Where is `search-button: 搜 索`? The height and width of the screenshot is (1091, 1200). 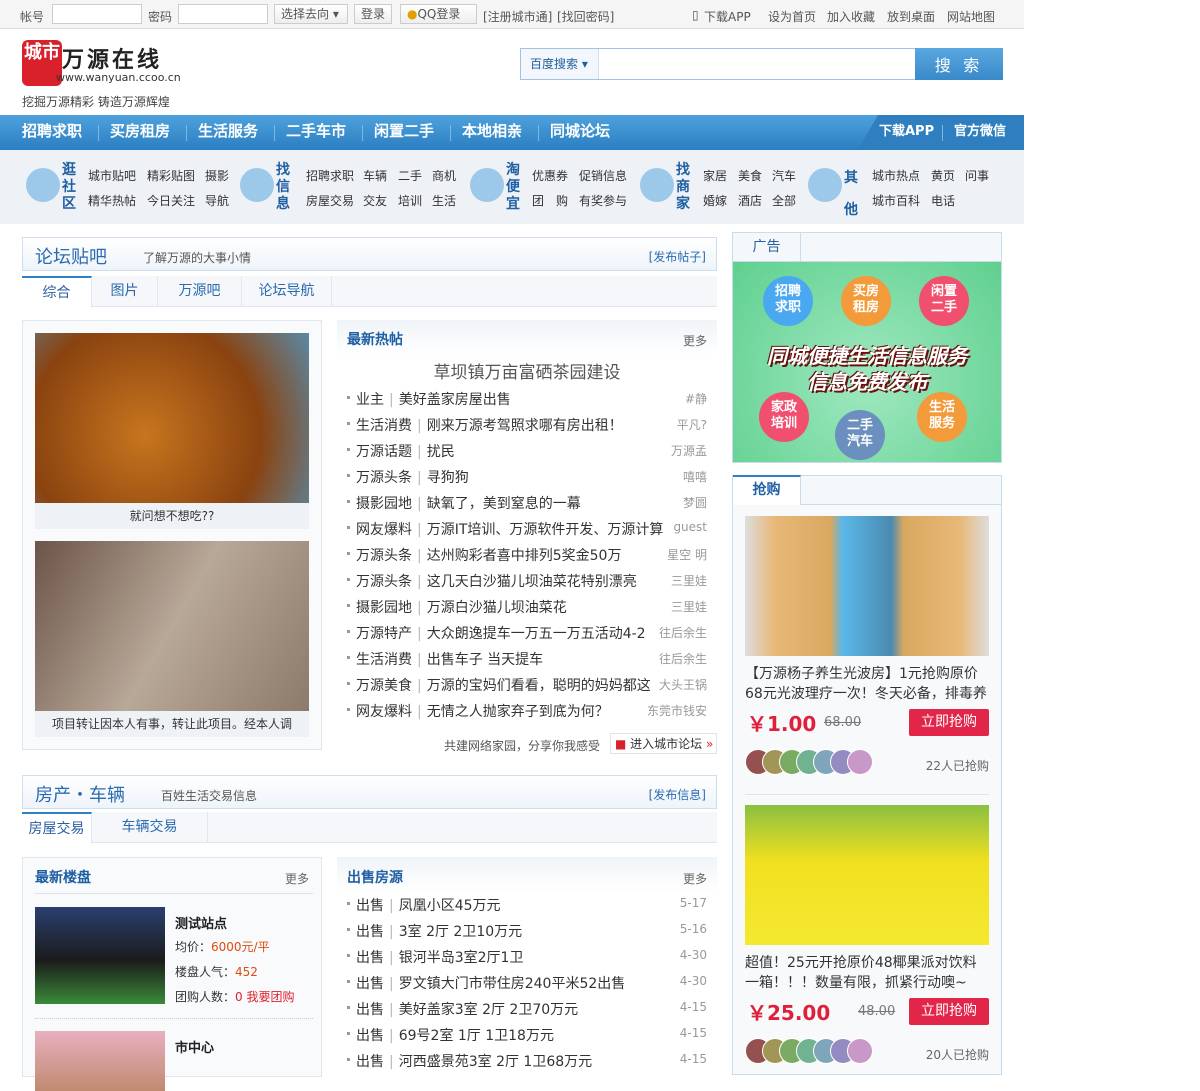
search-button: 搜 索 is located at coordinates (959, 64).